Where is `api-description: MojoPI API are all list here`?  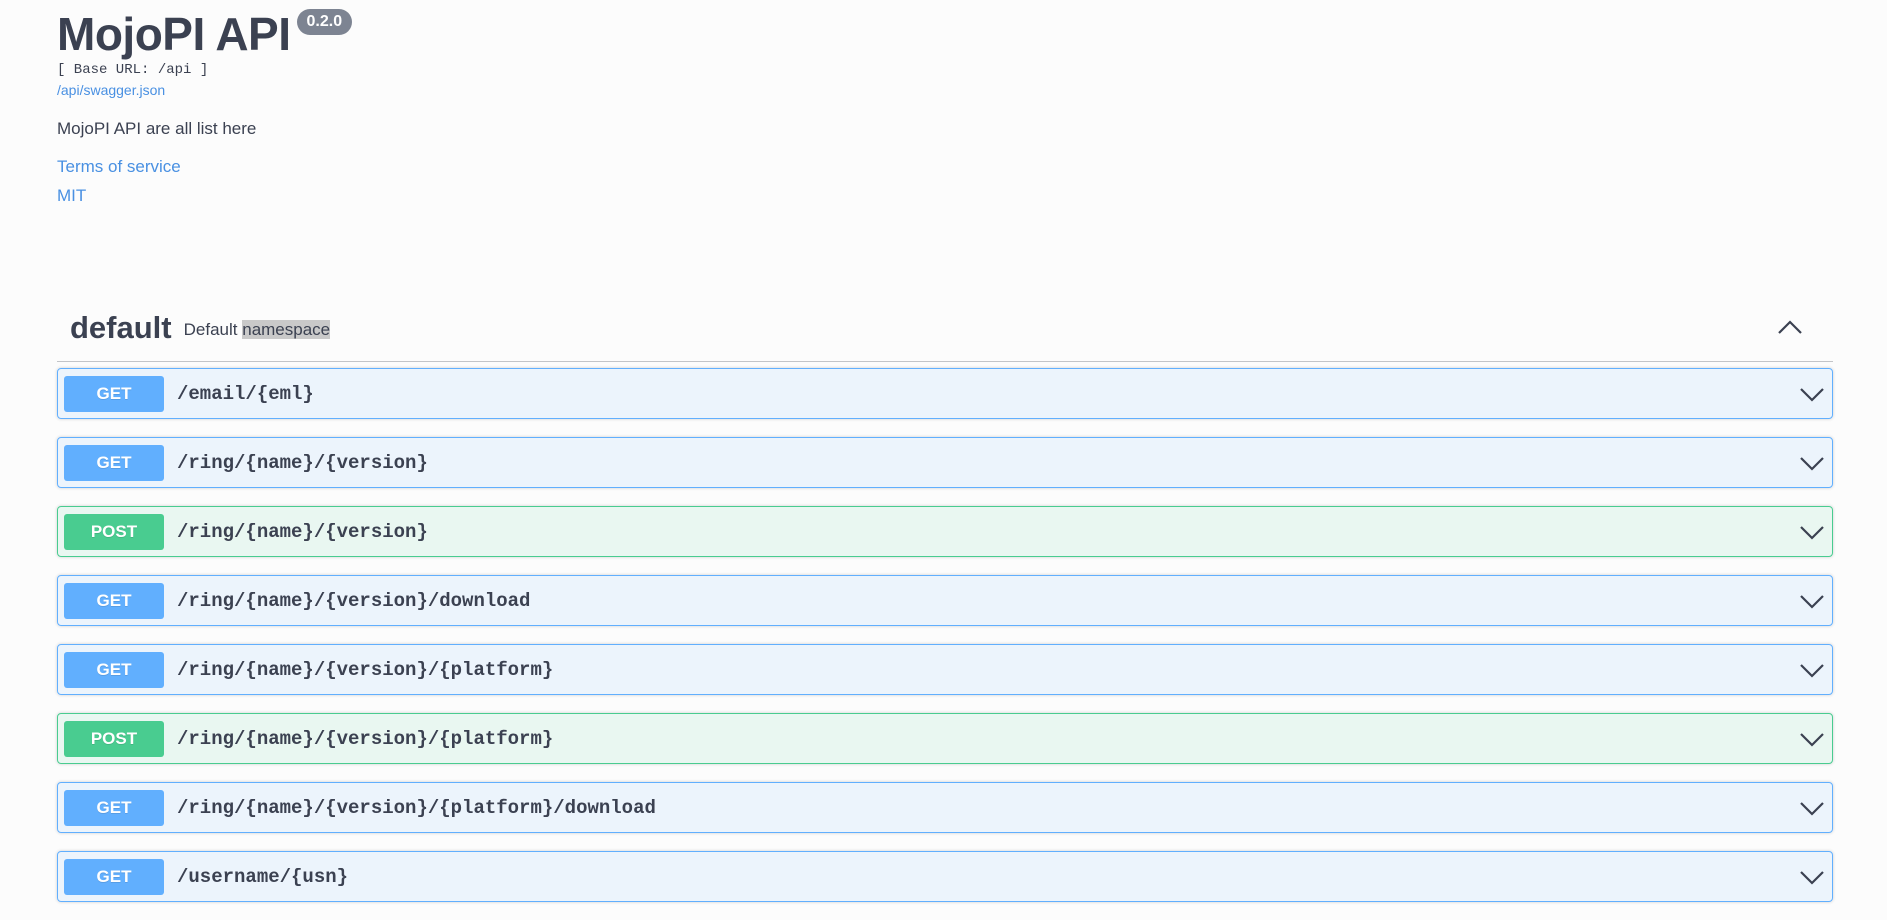
api-description: MojoPI API are all list here is located at coordinates (157, 128).